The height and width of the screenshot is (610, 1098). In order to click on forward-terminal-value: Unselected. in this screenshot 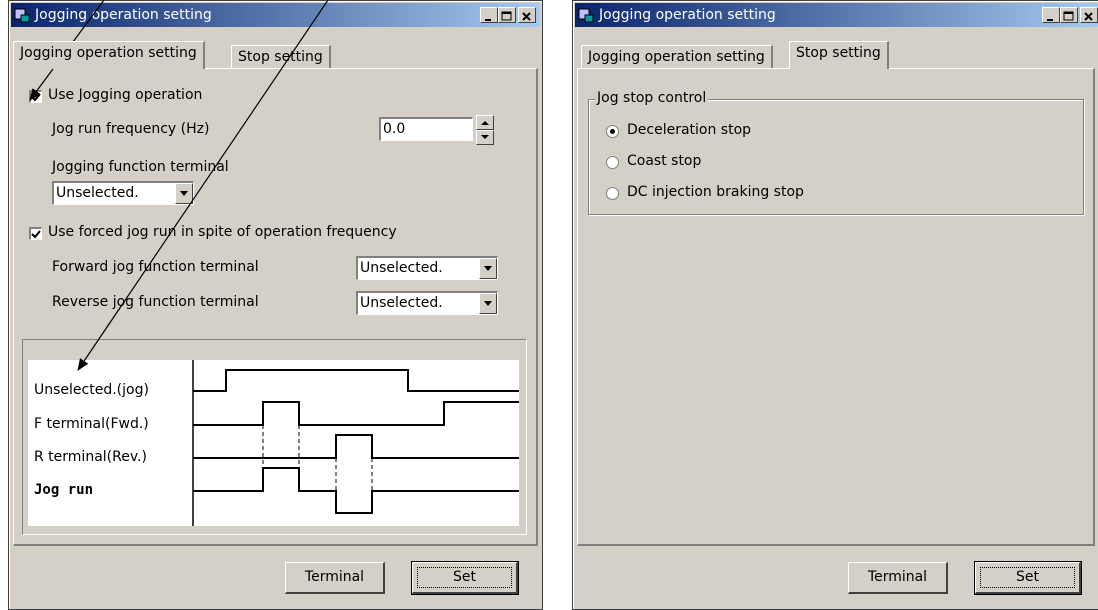, I will do `click(401, 268)`.